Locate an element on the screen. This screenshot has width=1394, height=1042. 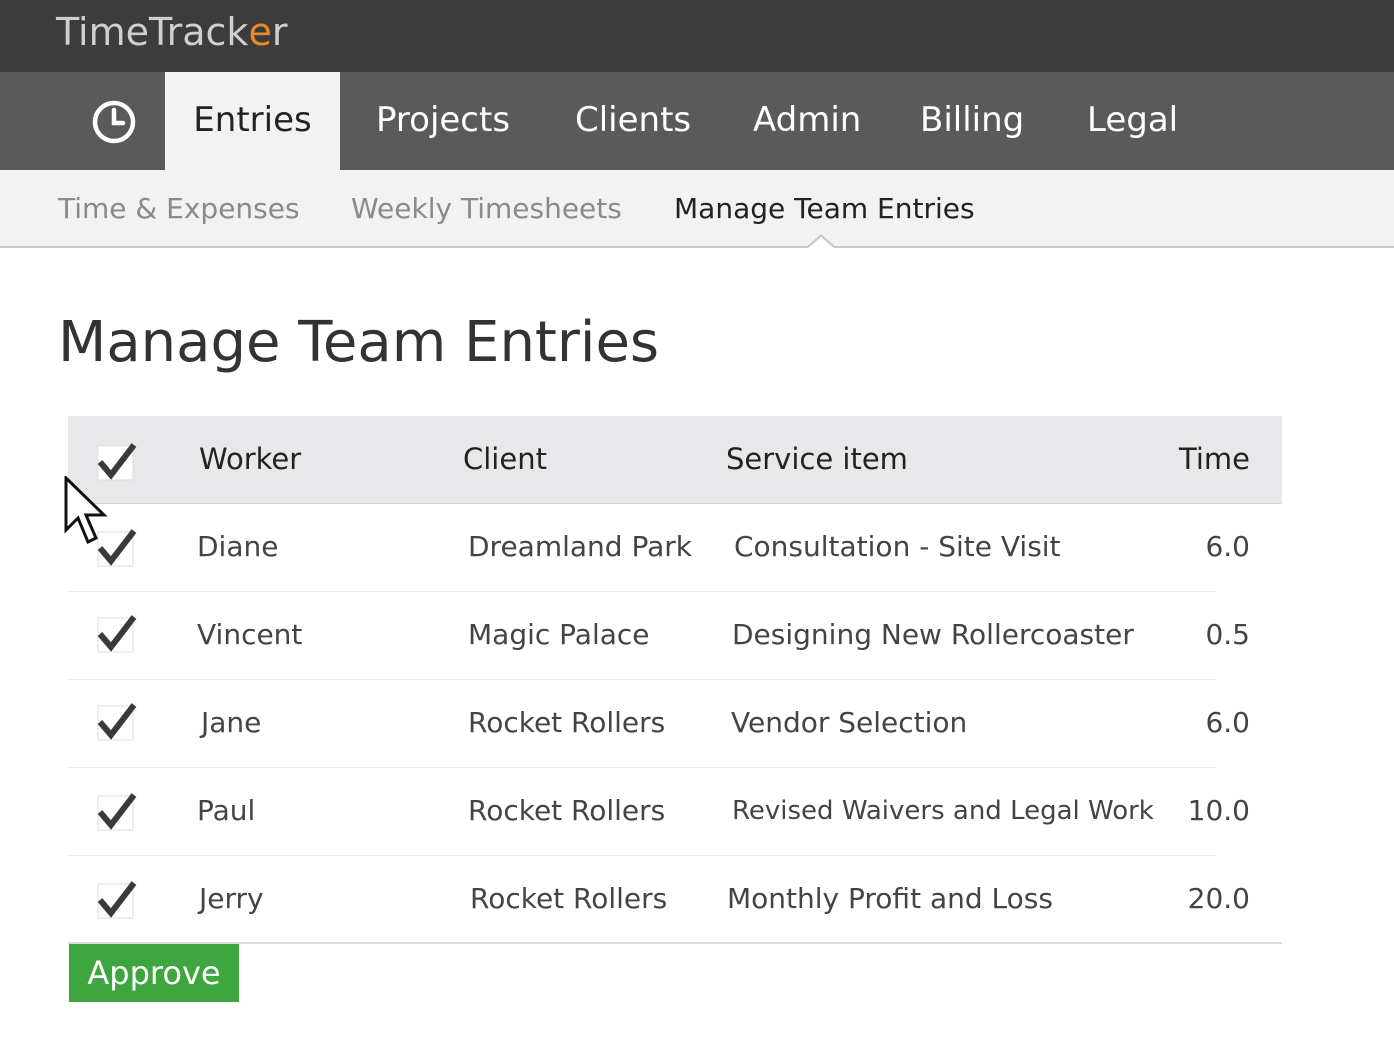
subtab-time-expenses: Time & Expenses is located at coordinates (179, 208).